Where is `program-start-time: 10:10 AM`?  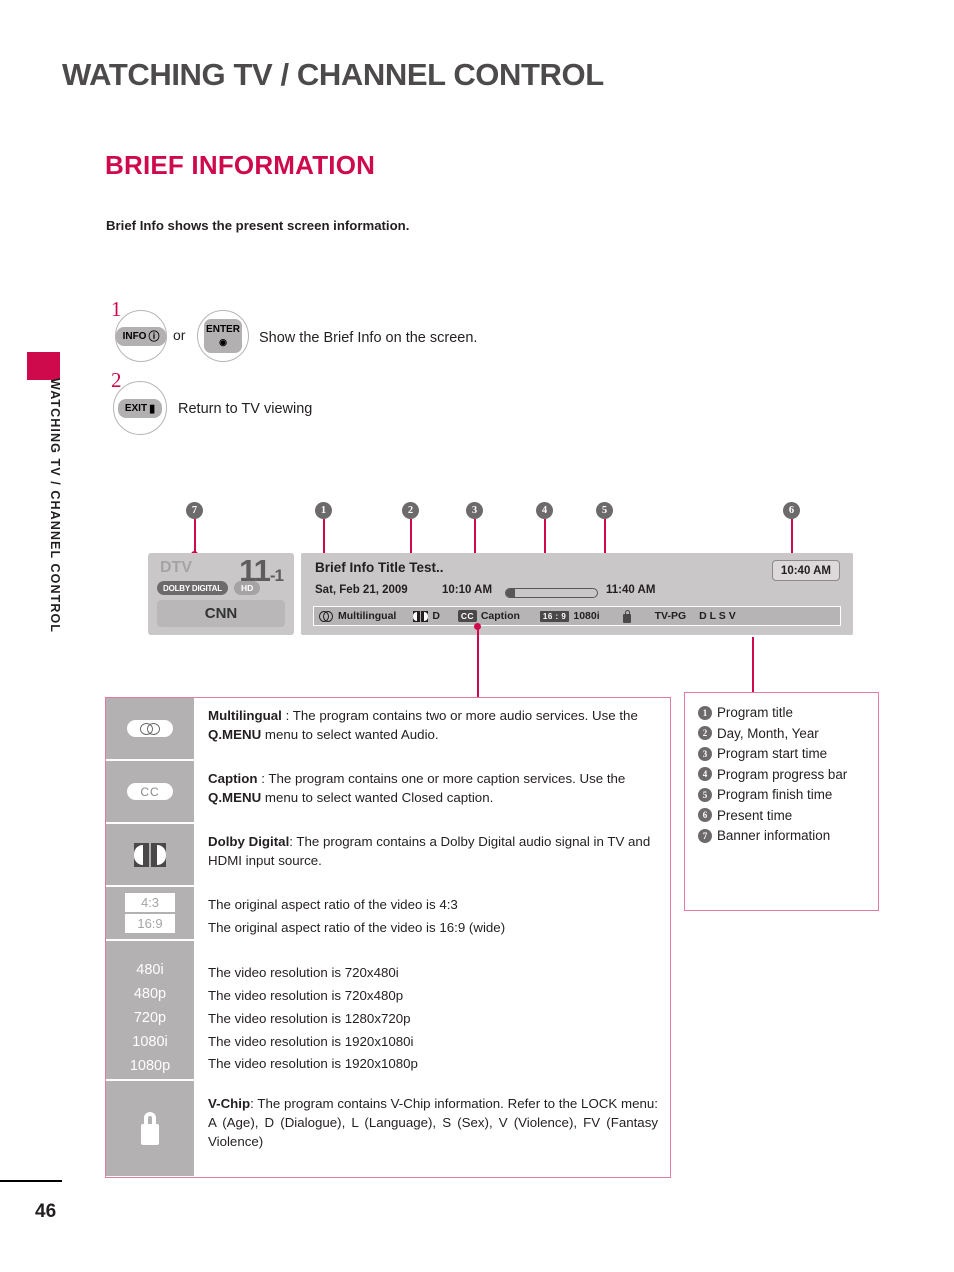
program-start-time: 10:10 AM is located at coordinates (467, 590).